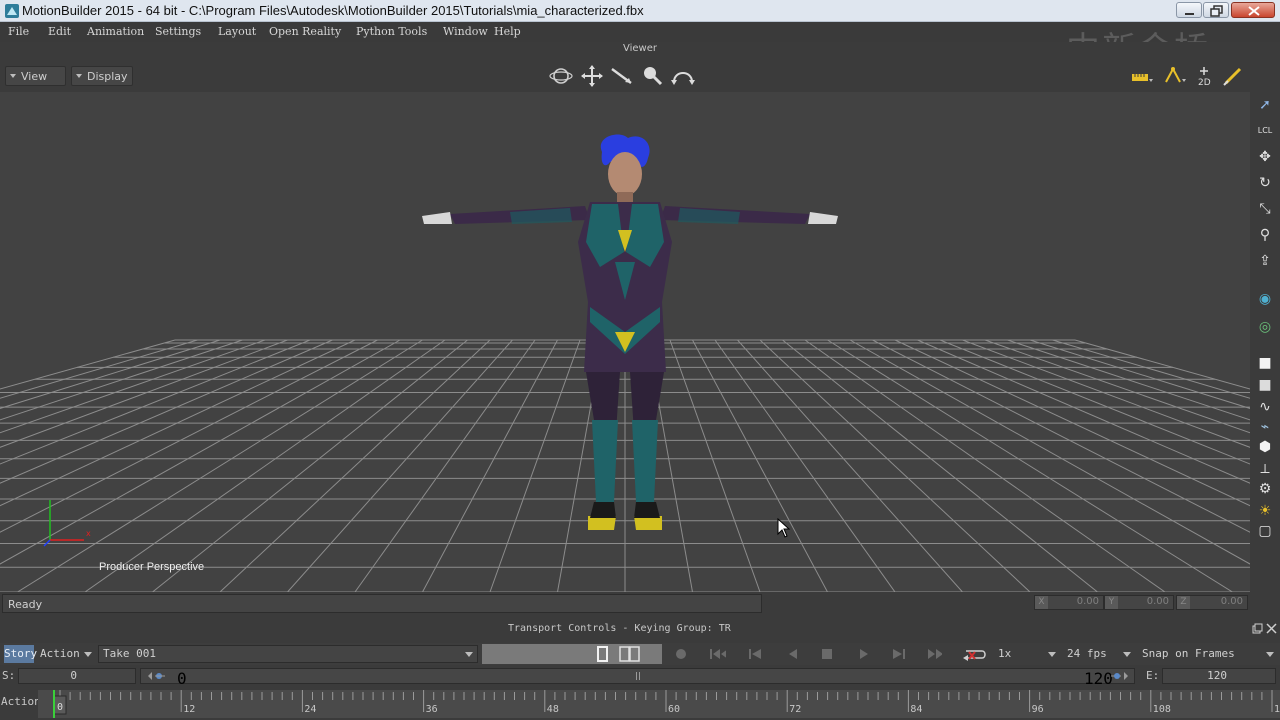 The image size is (1280, 720). What do you see at coordinates (1121, 676) in the screenshot?
I see `range-end-handle-icon` at bounding box center [1121, 676].